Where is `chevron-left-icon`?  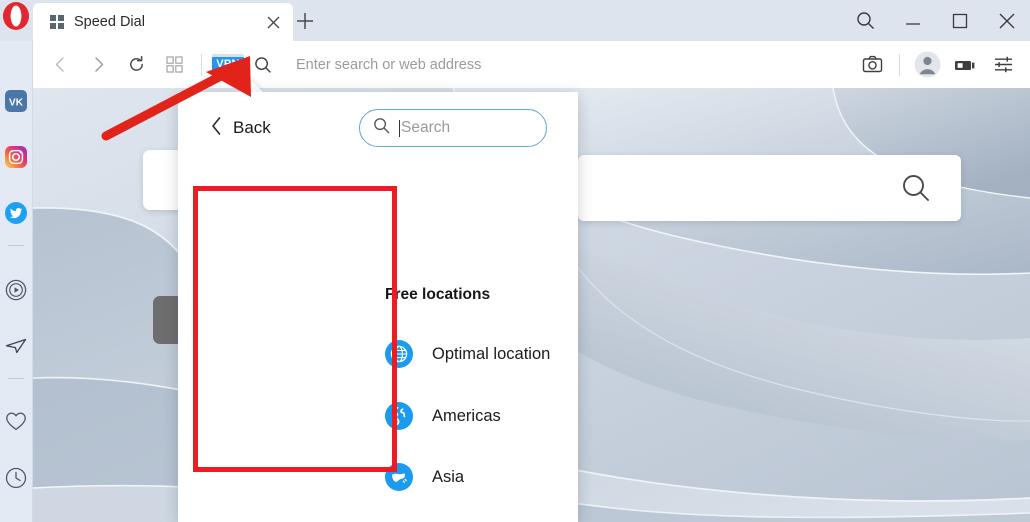 chevron-left-icon is located at coordinates (216, 128).